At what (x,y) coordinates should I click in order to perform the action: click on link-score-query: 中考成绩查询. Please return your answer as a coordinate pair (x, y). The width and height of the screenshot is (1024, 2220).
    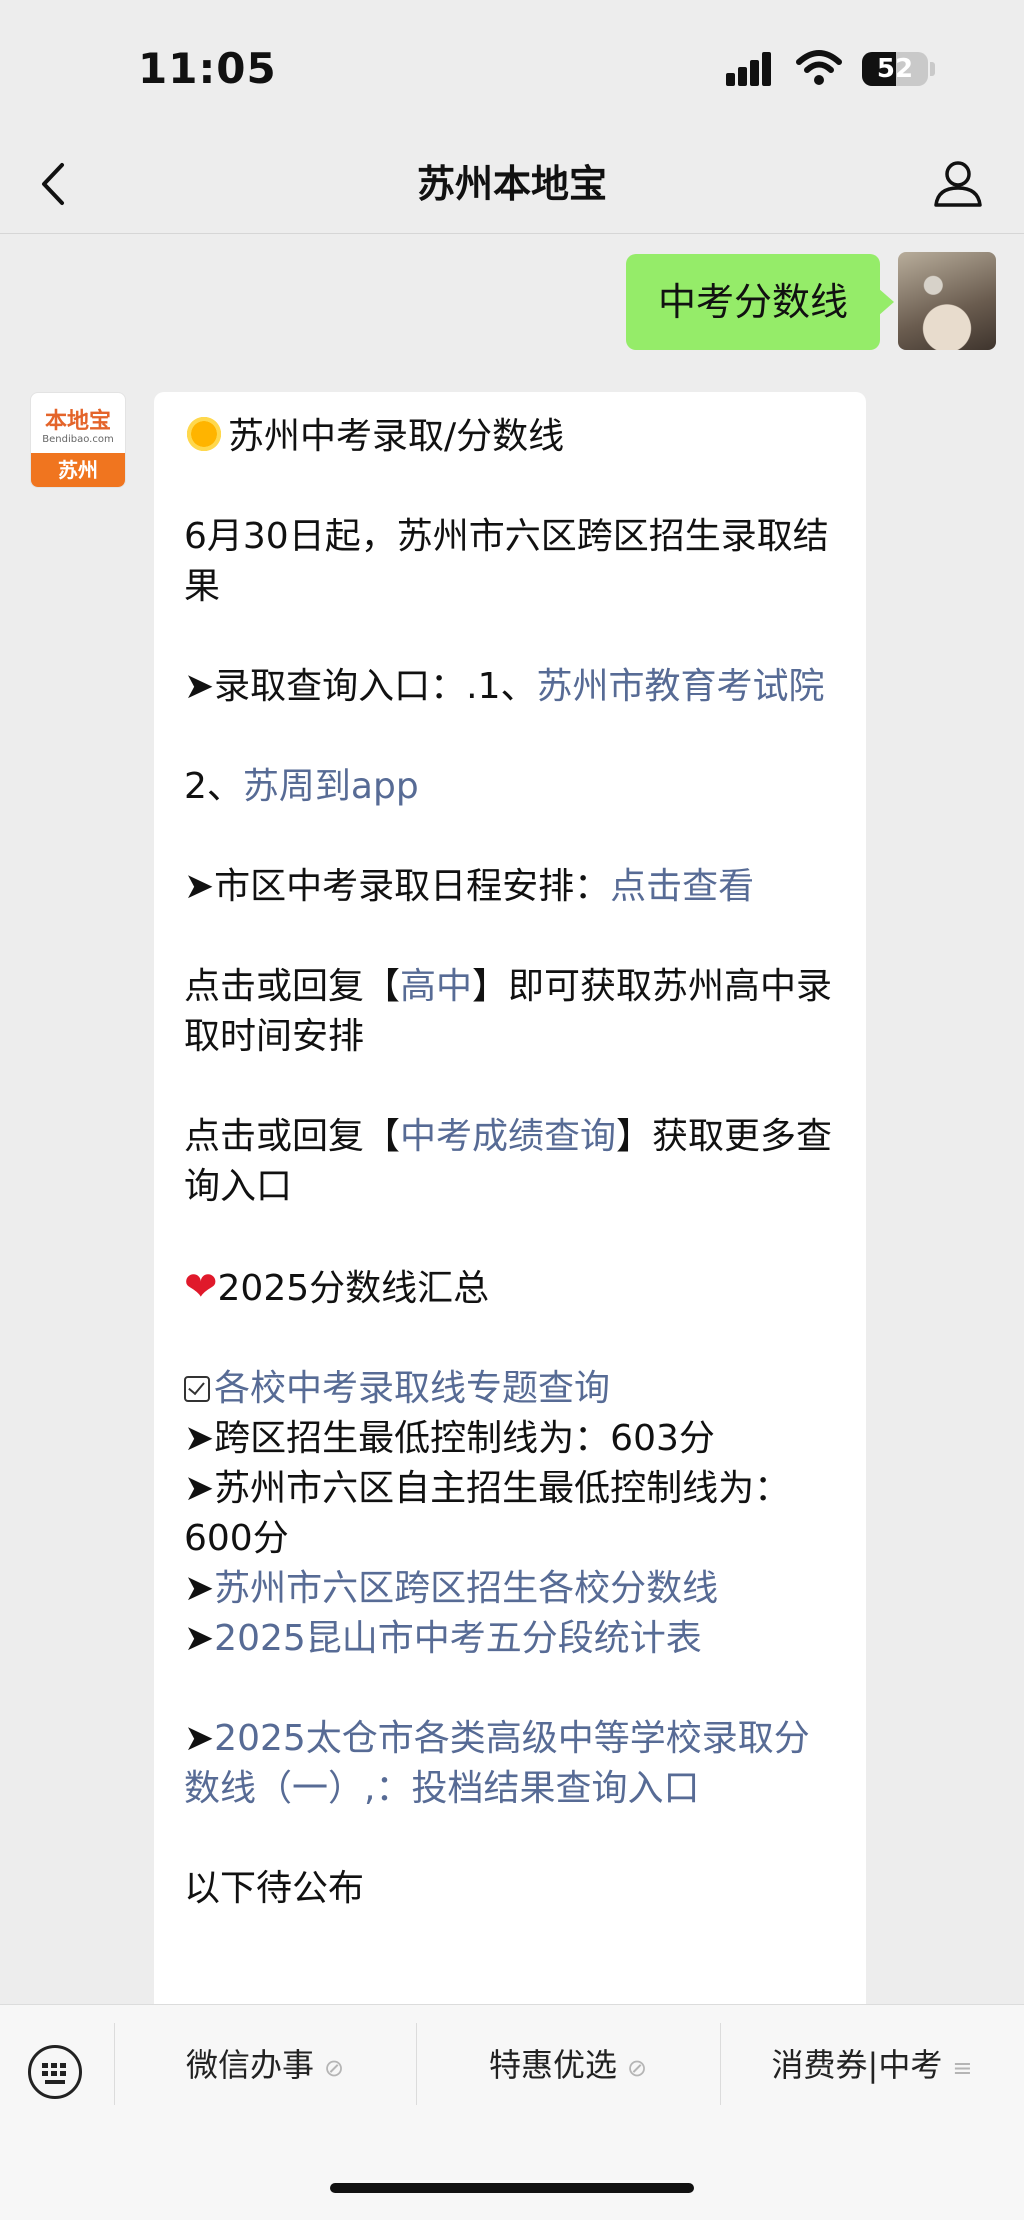
    Looking at the image, I should click on (508, 1136).